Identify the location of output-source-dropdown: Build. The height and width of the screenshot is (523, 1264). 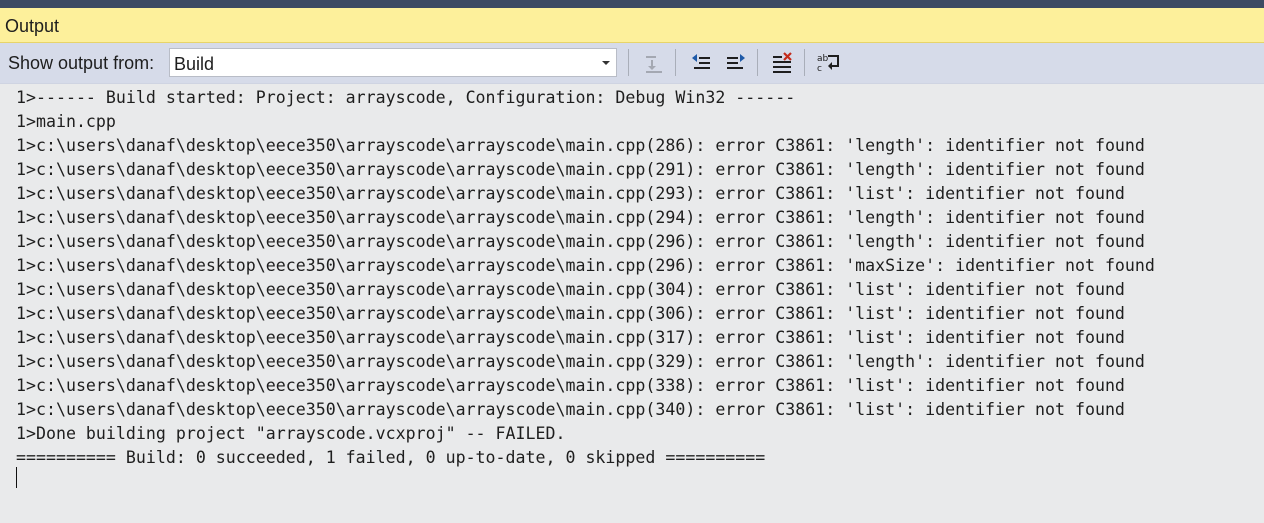
(393, 62).